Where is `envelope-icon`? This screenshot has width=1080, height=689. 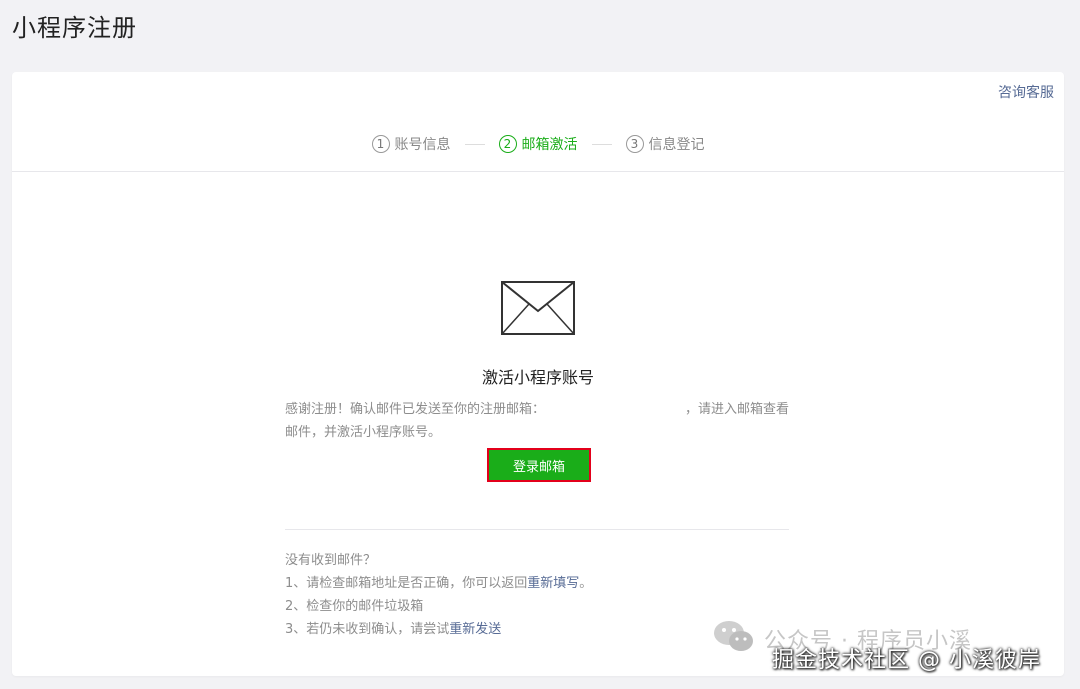 envelope-icon is located at coordinates (538, 310).